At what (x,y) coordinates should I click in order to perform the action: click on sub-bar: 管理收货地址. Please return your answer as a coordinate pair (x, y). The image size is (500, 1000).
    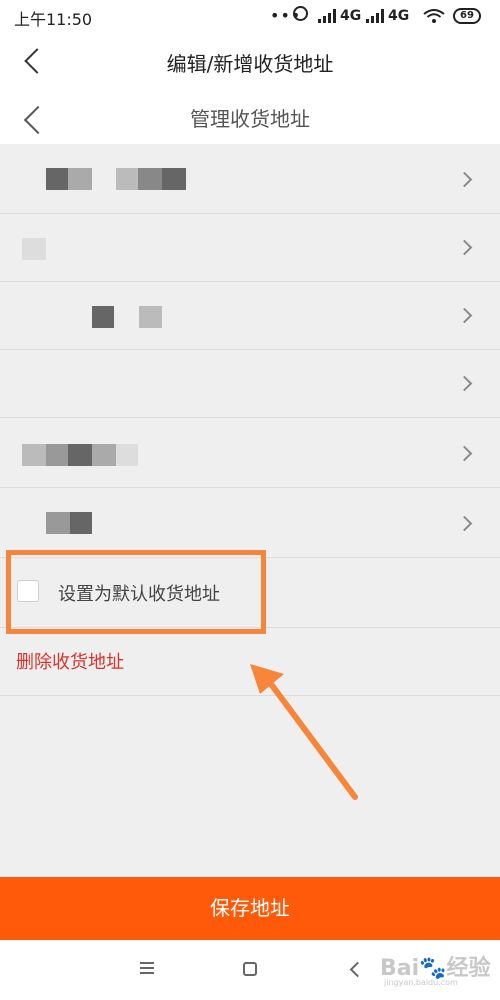
    Looking at the image, I should click on (250, 116).